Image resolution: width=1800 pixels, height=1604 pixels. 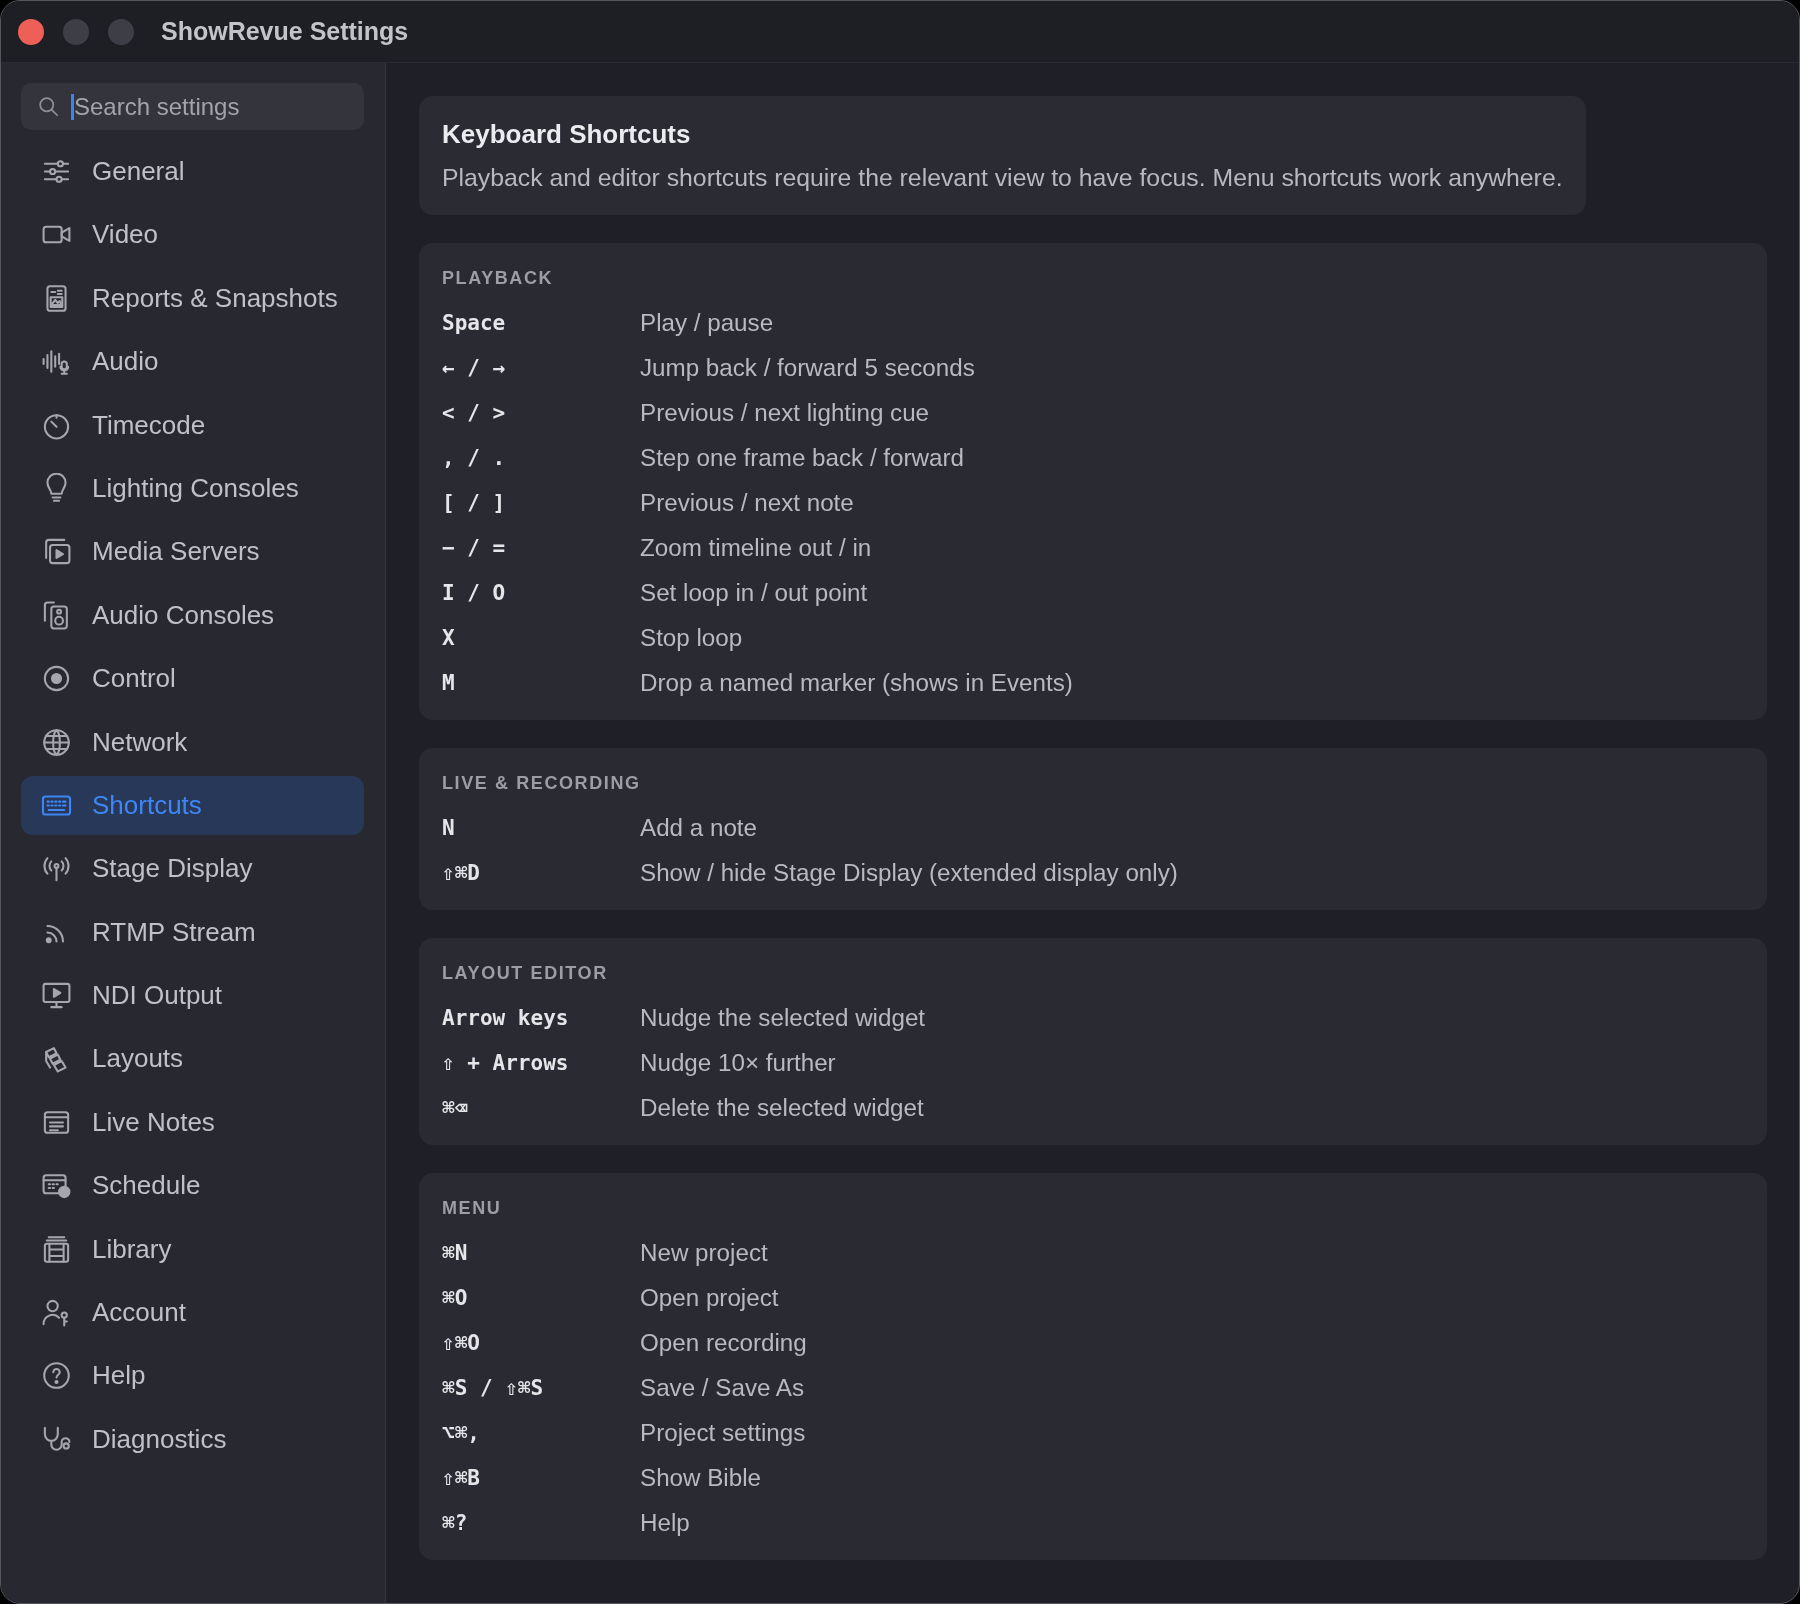 I want to click on shortcut-keys: ⌘⌫, so click(x=541, y=1107).